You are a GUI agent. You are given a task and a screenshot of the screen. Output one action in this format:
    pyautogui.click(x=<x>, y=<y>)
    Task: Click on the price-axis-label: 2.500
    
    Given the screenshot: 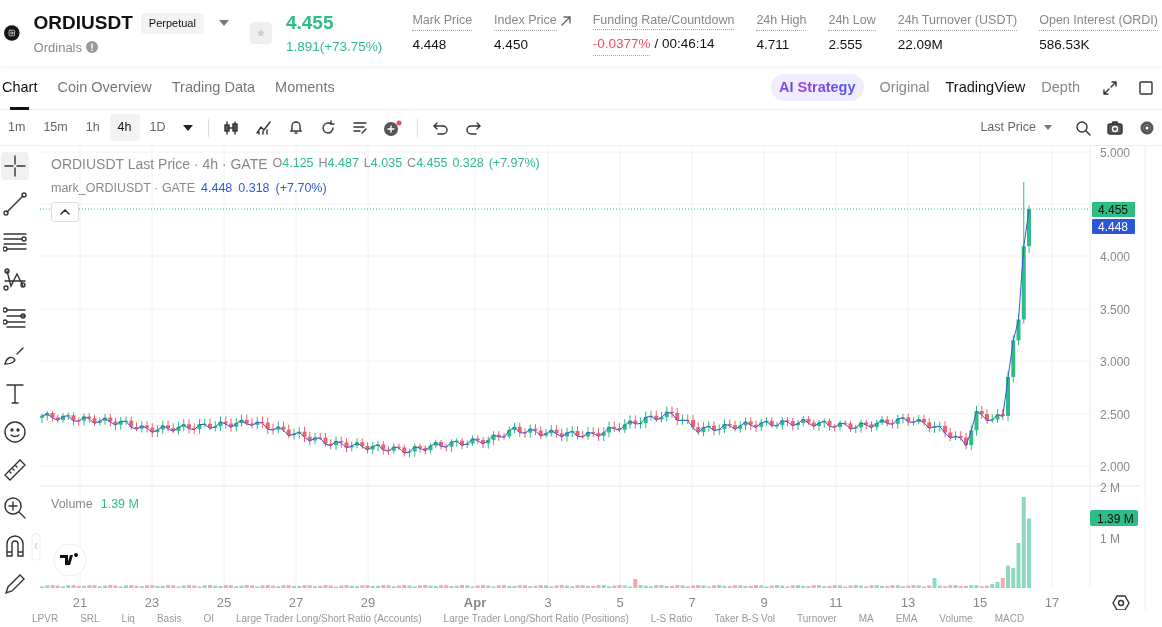 What is the action you would take?
    pyautogui.click(x=1115, y=415)
    